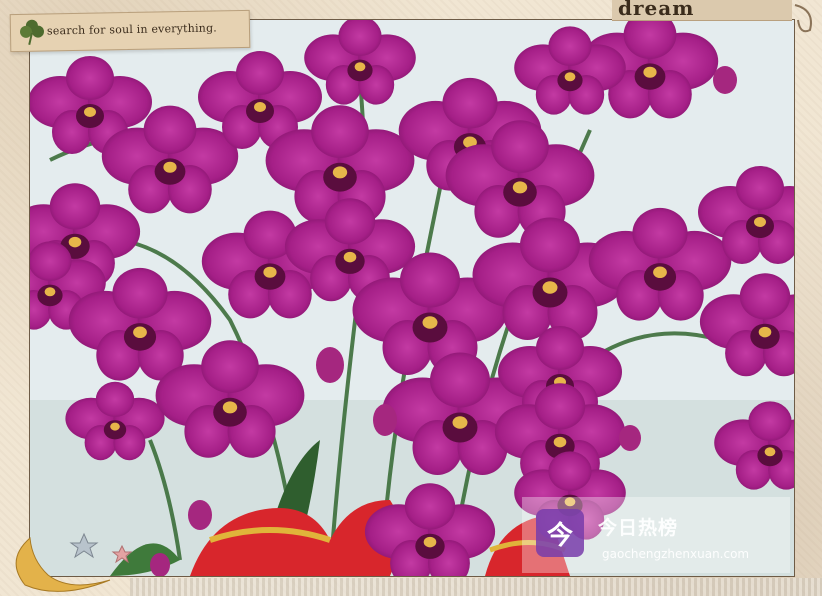  What do you see at coordinates (476, 587) in the screenshot?
I see `newsprint-strip` at bounding box center [476, 587].